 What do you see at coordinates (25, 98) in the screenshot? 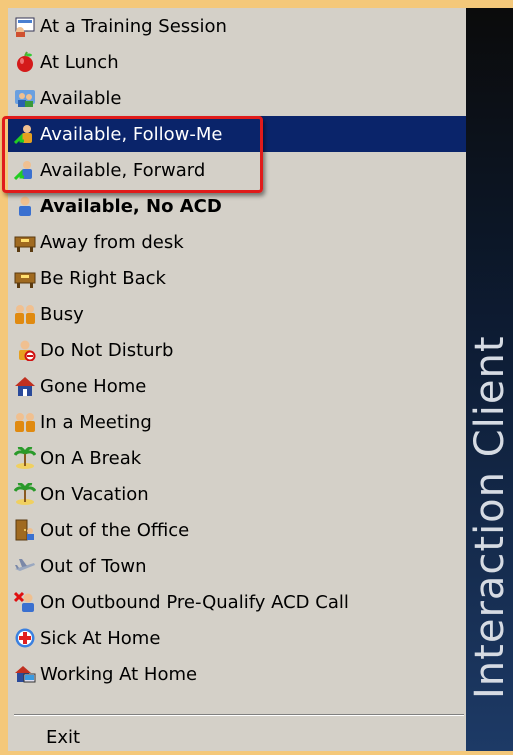
I see `users-available-icon` at bounding box center [25, 98].